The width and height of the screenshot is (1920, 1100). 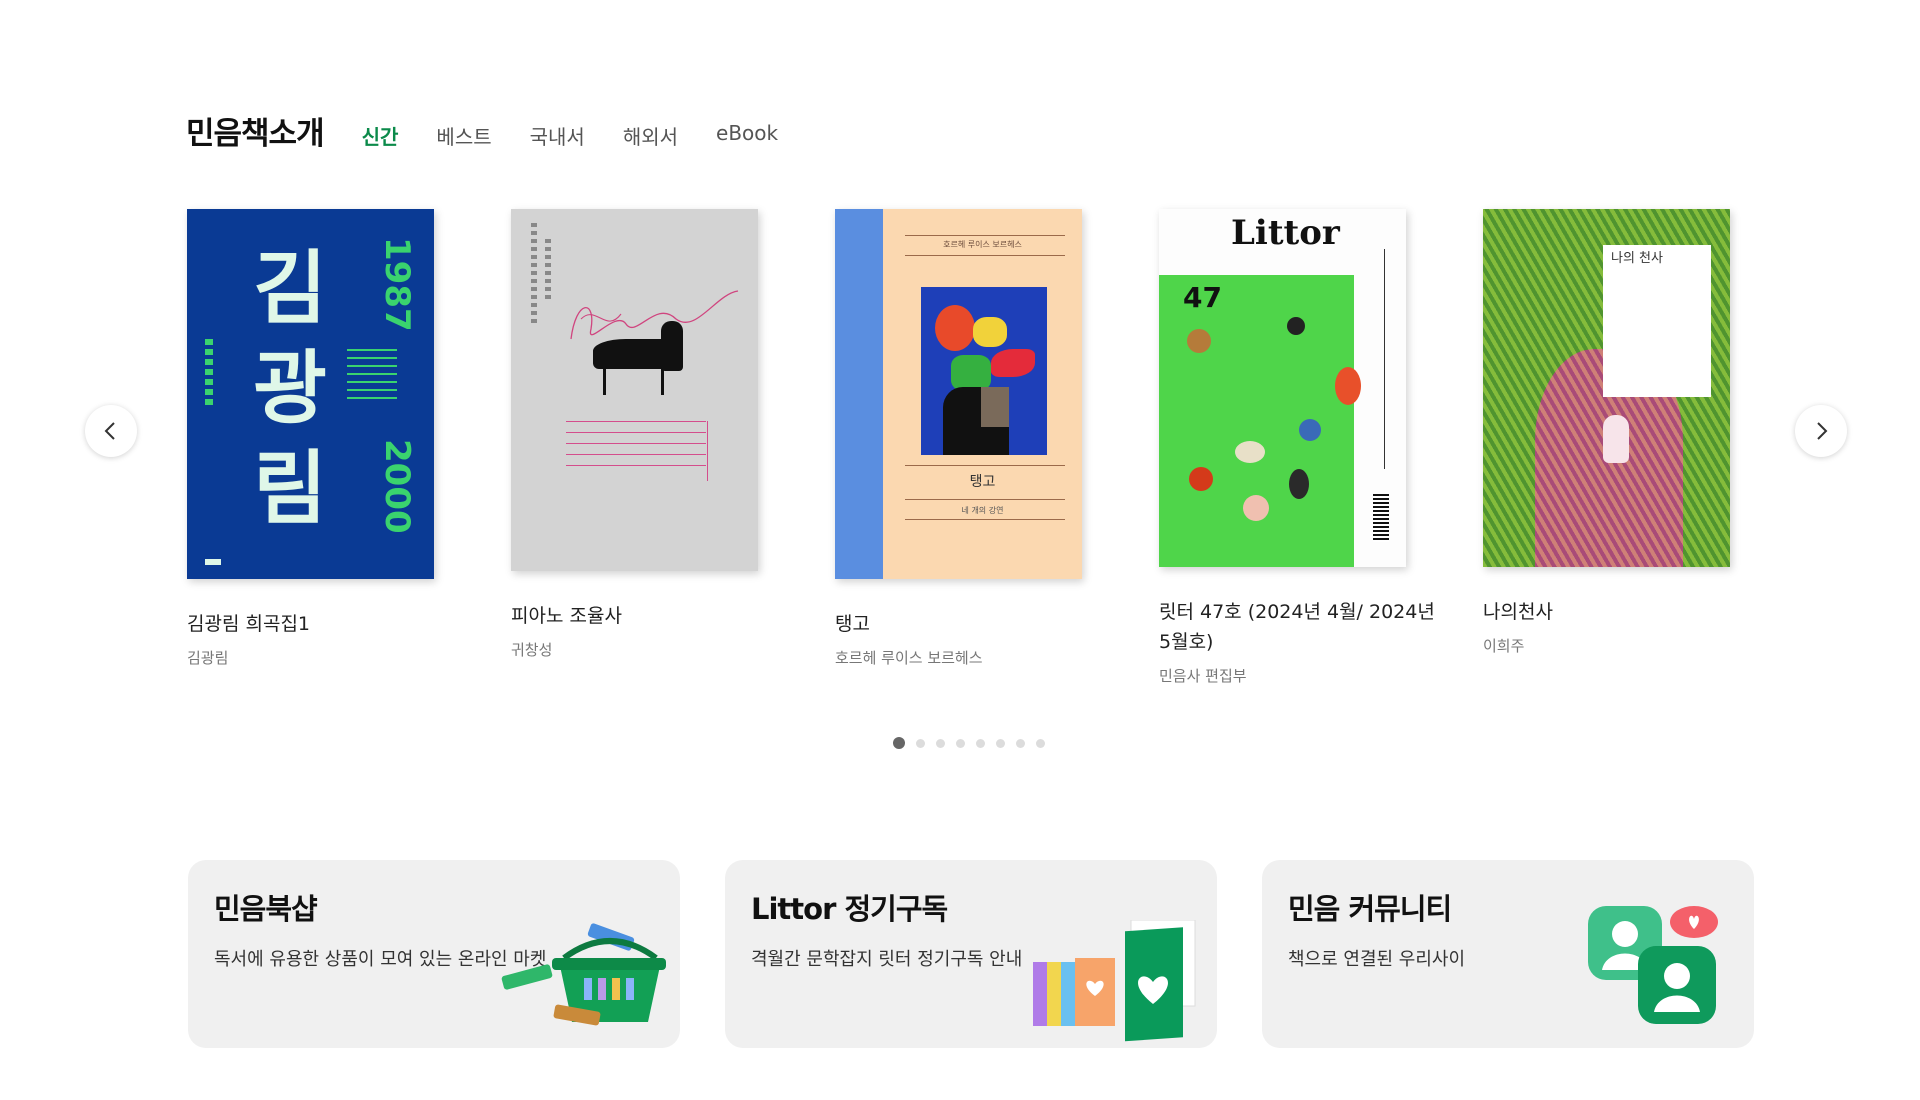 What do you see at coordinates (634, 390) in the screenshot?
I see `book-cover` at bounding box center [634, 390].